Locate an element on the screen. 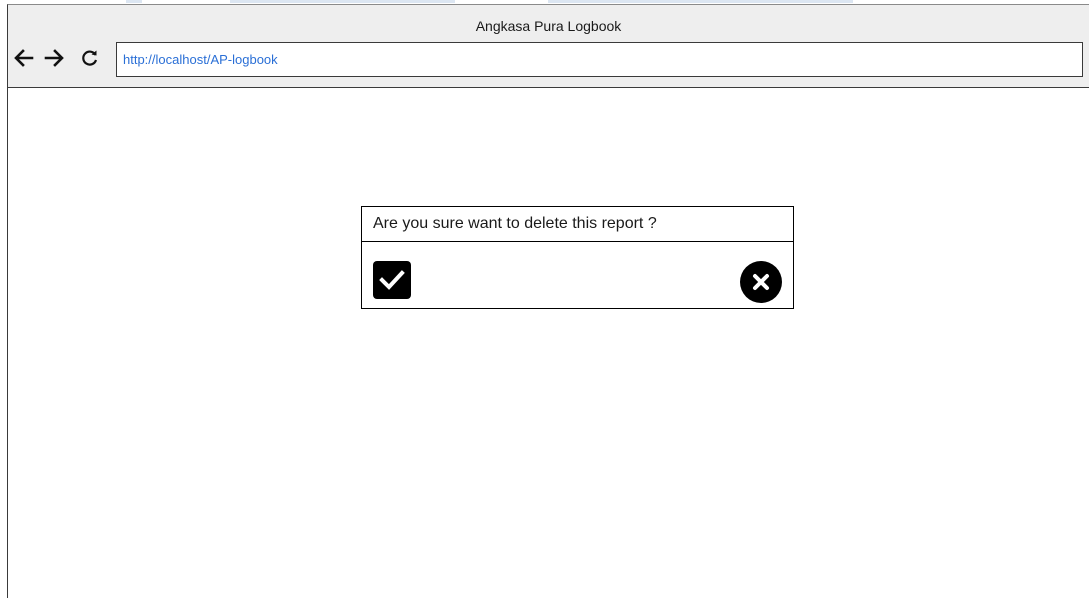  close-circle-icon is located at coordinates (761, 282).